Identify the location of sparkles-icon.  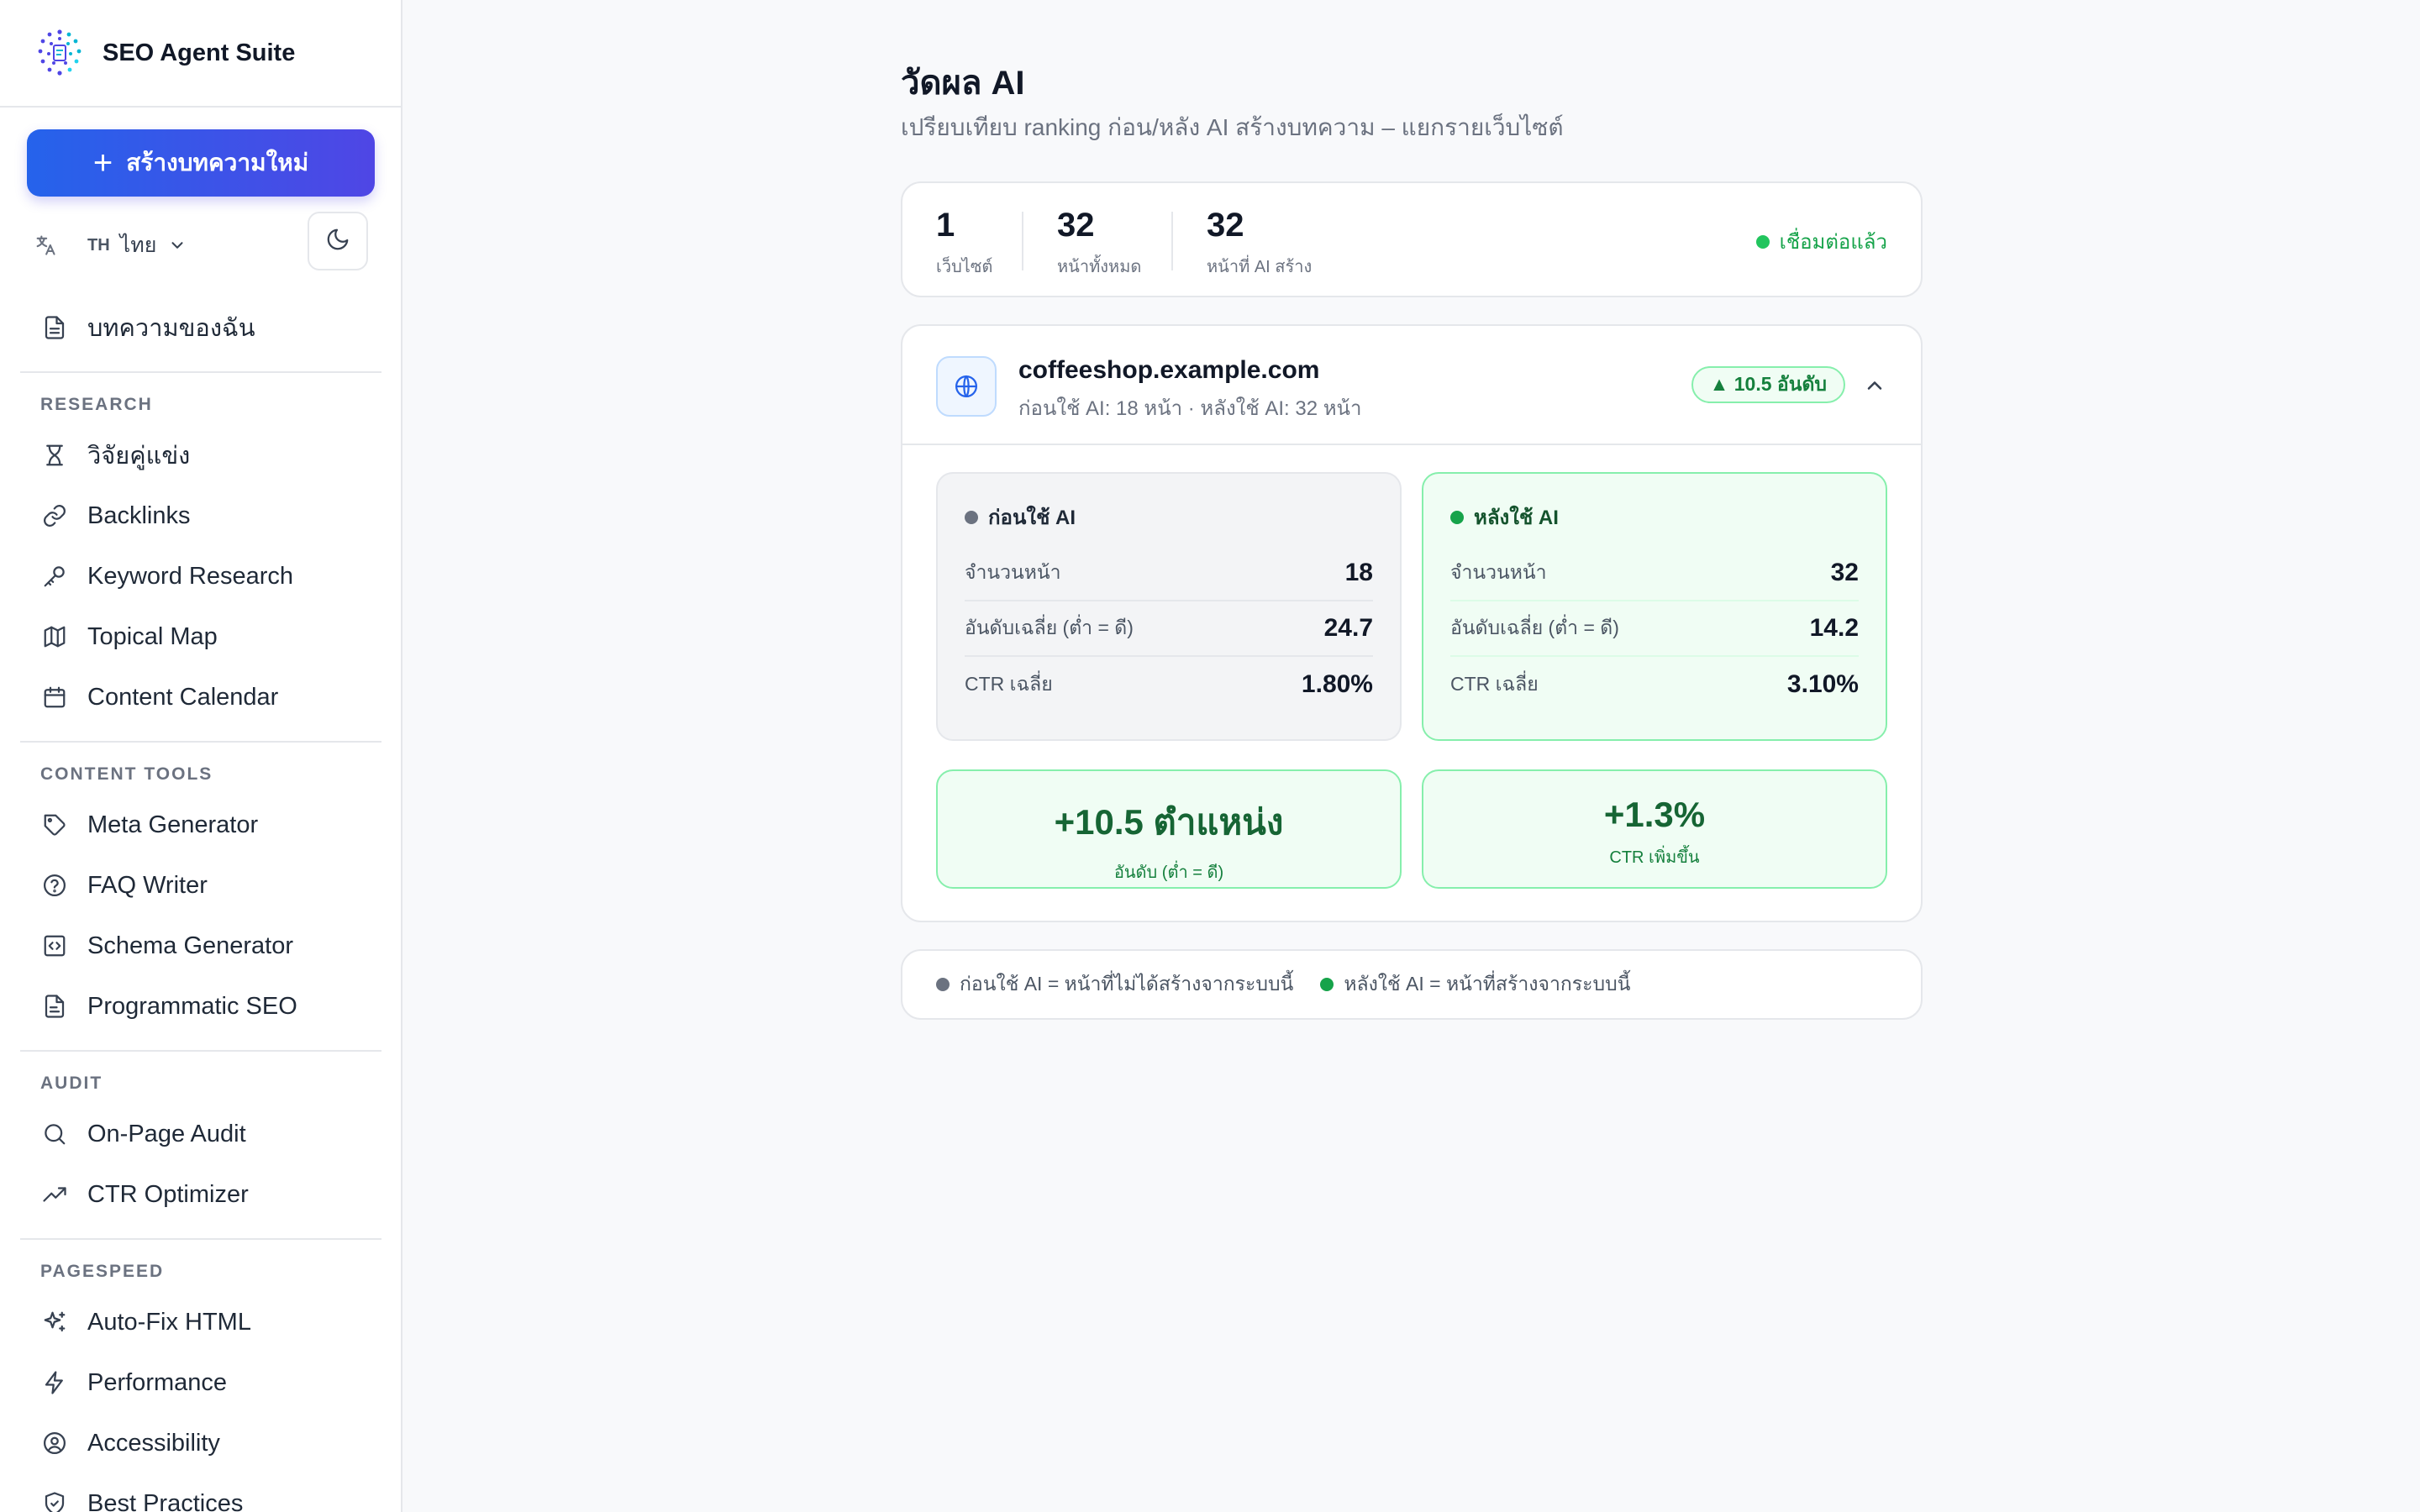
(54, 1322).